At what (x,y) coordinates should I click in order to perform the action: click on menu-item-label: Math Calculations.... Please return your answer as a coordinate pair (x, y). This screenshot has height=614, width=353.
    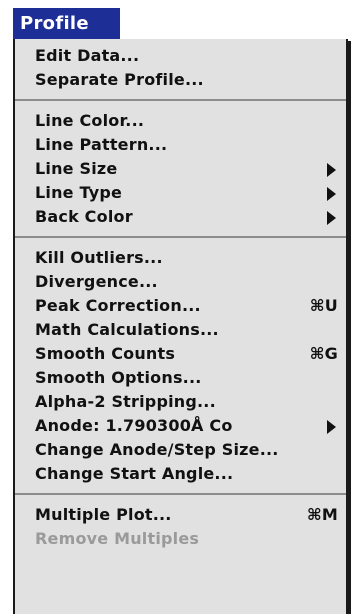
    Looking at the image, I should click on (127, 329).